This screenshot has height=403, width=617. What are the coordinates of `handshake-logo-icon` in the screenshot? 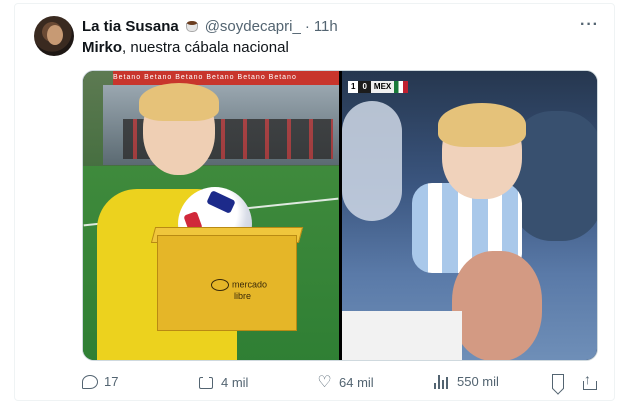 It's located at (220, 285).